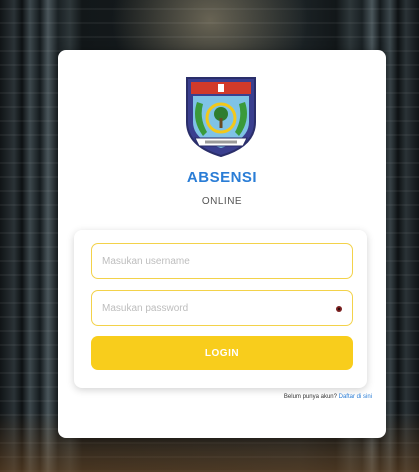 Image resolution: width=419 pixels, height=472 pixels. Describe the element at coordinates (310, 397) in the screenshot. I see `register-prompt: Belum punya akun?` at that location.